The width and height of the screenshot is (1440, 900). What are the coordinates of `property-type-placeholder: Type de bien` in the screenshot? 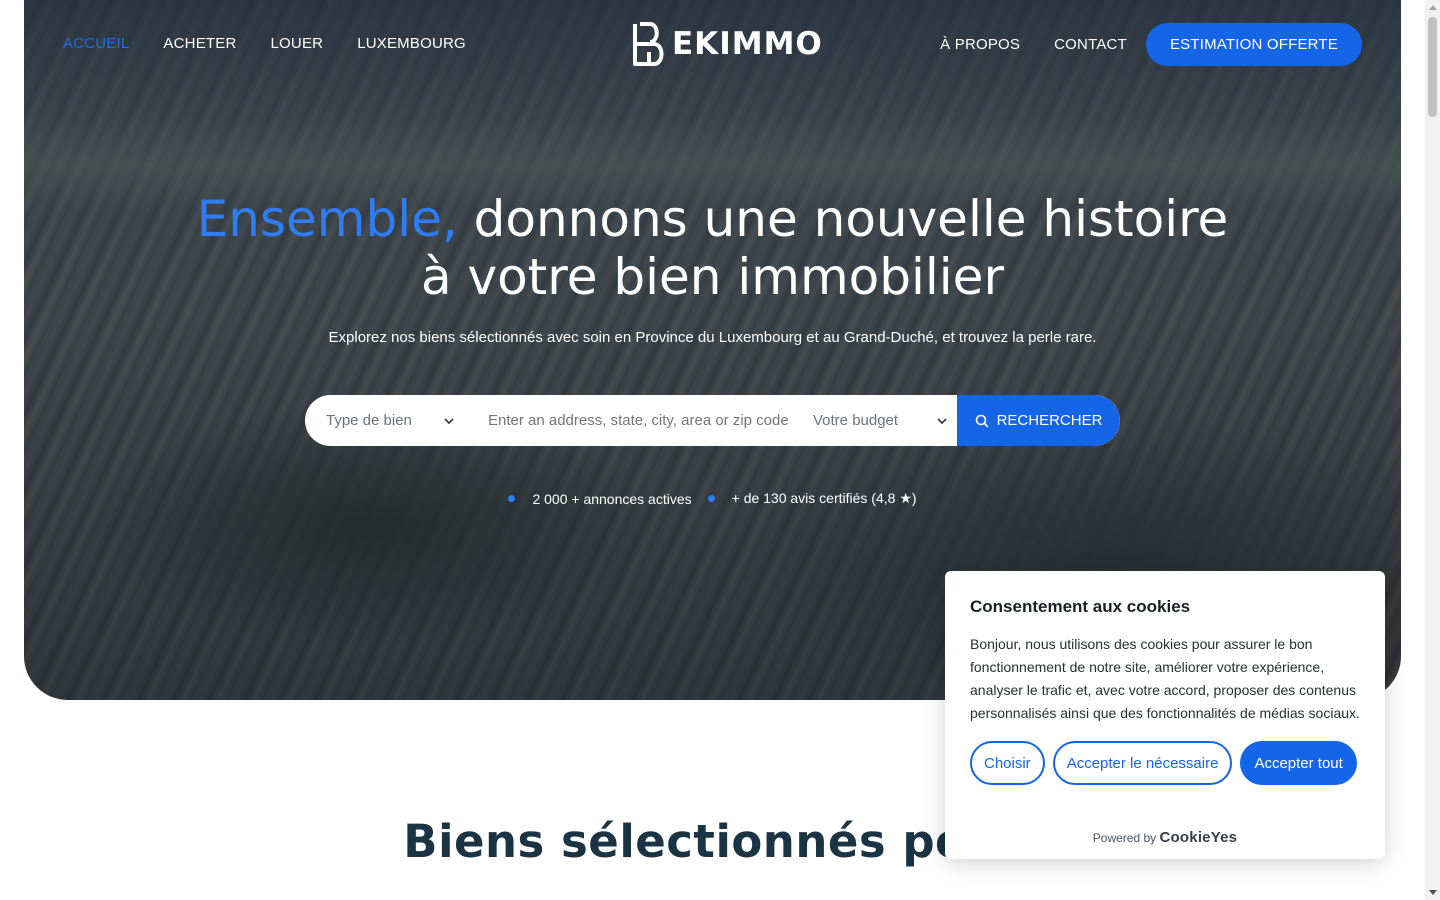 It's located at (369, 420).